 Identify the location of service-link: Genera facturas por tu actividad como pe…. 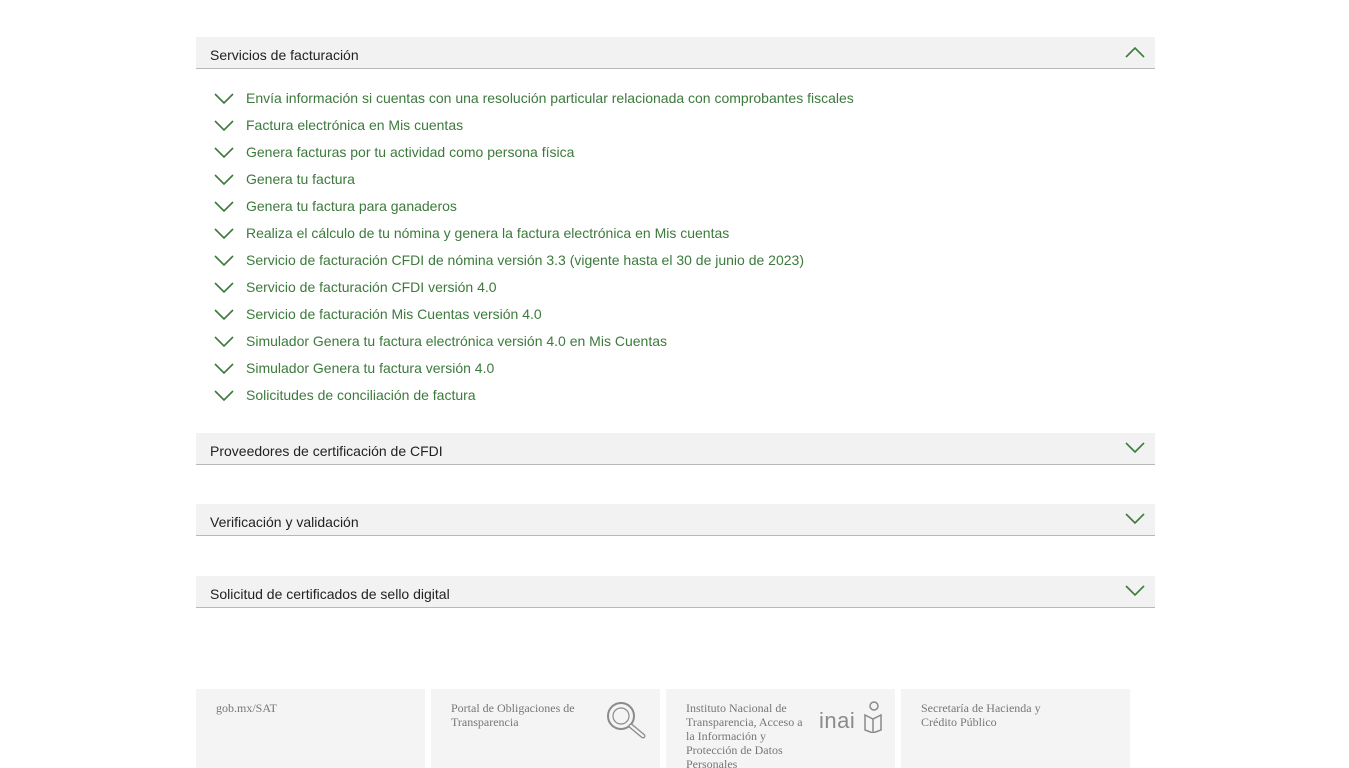
(410, 152).